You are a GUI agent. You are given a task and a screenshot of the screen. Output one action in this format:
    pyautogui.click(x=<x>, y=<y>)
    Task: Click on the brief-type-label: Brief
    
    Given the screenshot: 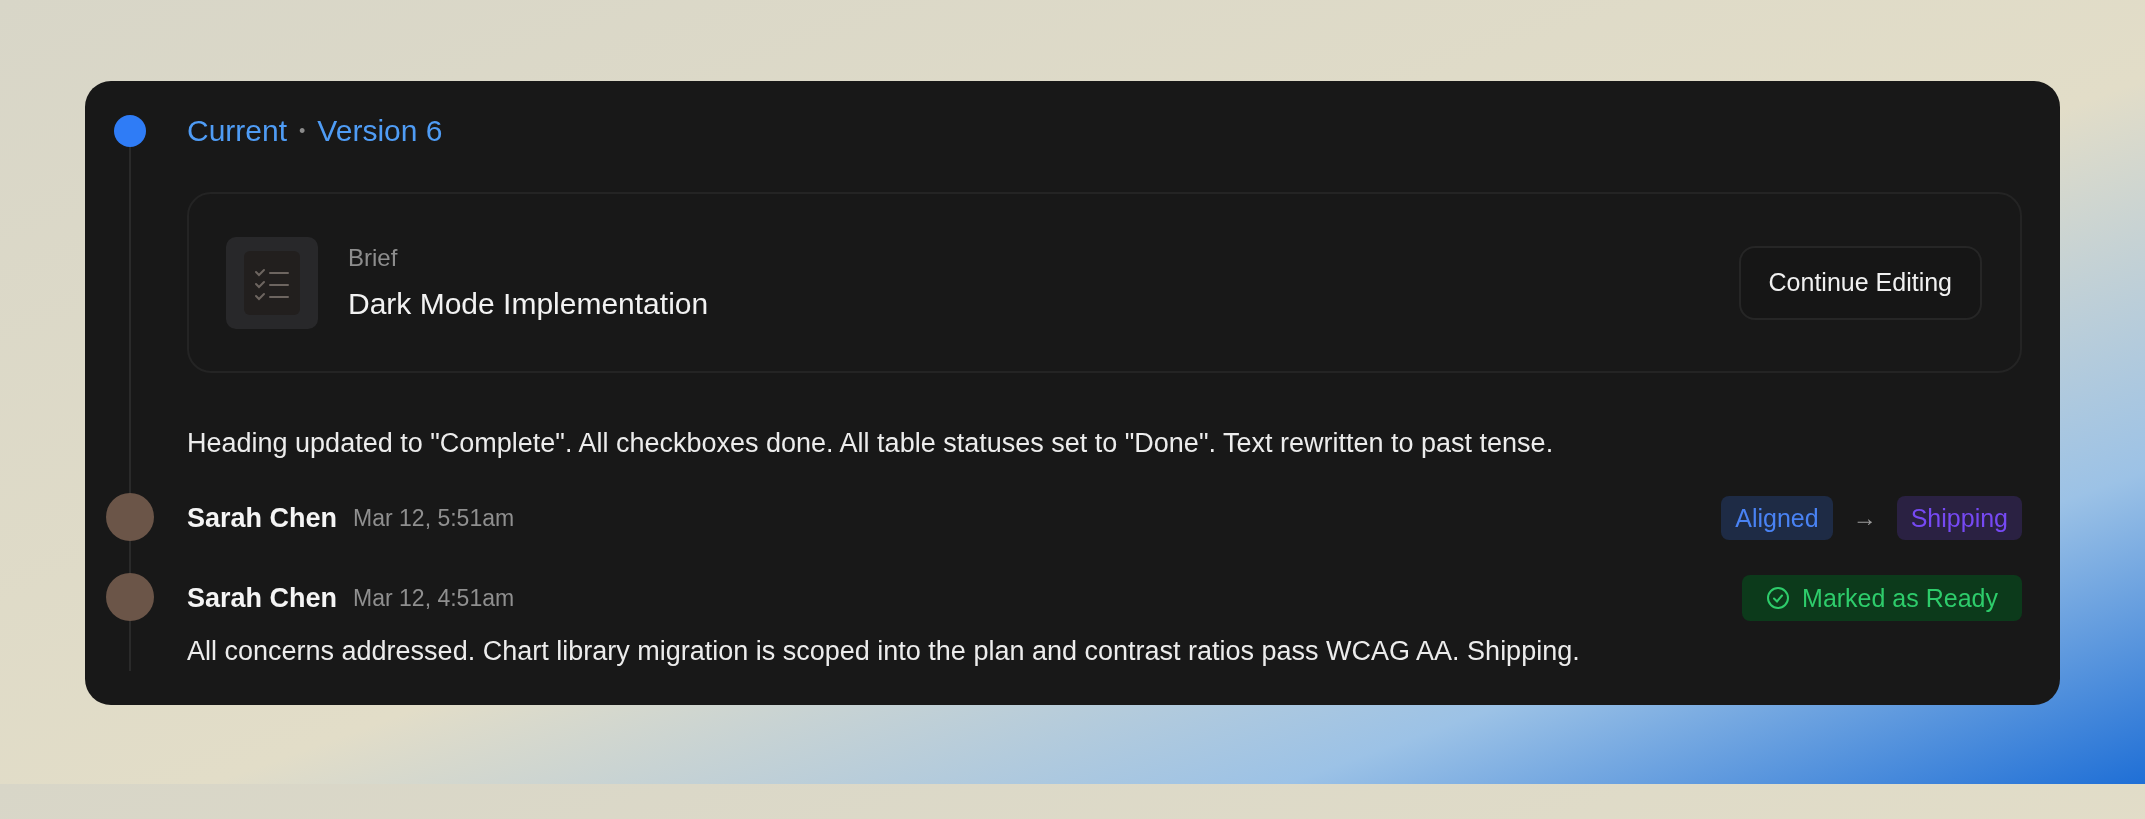 What is the action you would take?
    pyautogui.click(x=373, y=257)
    